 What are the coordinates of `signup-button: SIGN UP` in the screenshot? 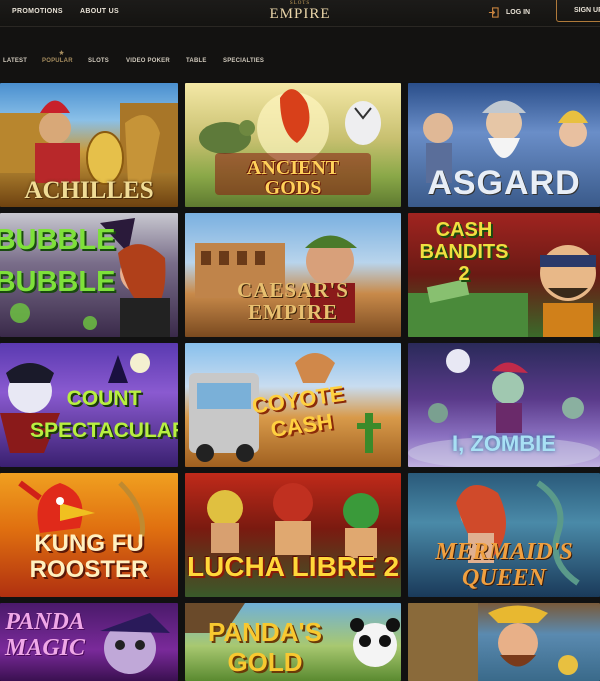 It's located at (578, 11).